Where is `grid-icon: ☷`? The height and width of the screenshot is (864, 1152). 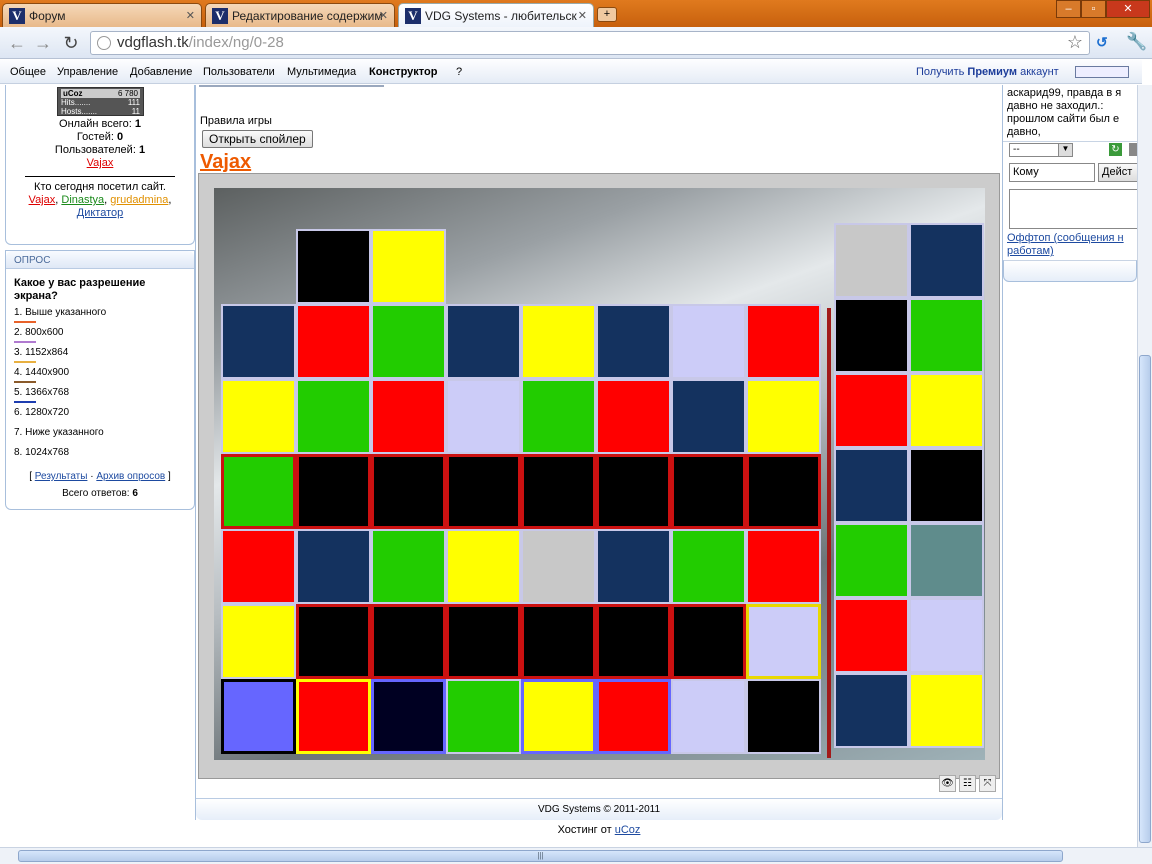
grid-icon: ☷ is located at coordinates (967, 783).